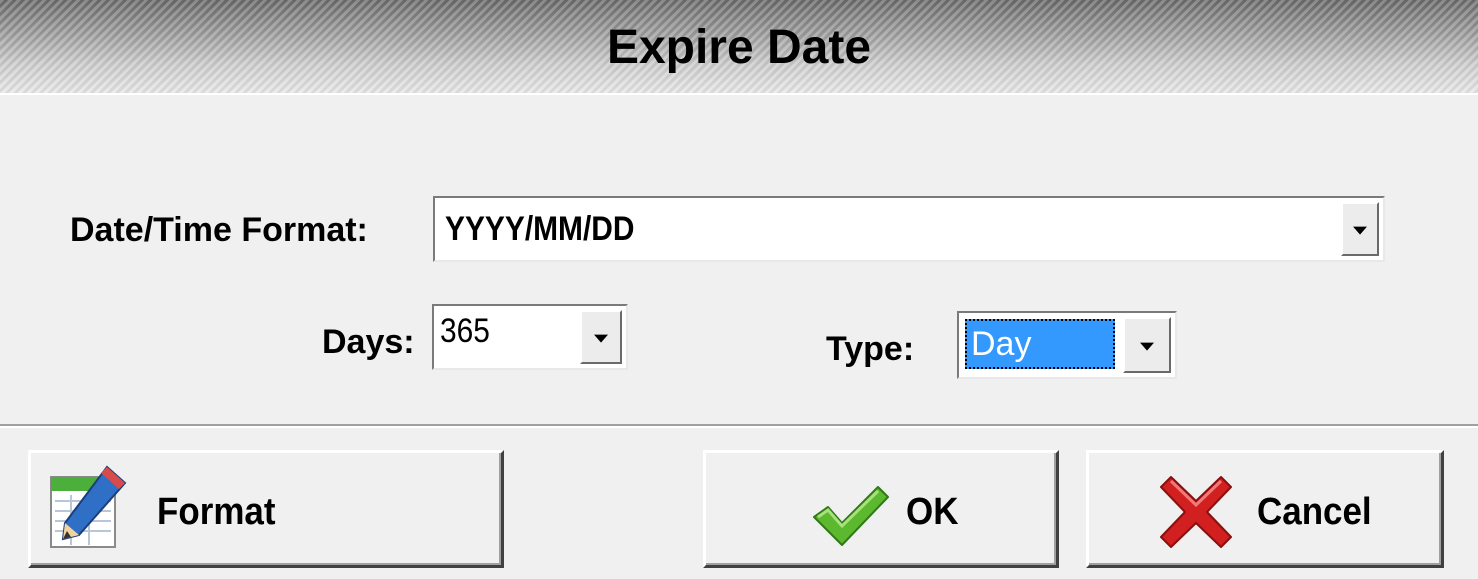 The image size is (1478, 579). Describe the element at coordinates (870, 349) in the screenshot. I see `type-label: Type:` at that location.